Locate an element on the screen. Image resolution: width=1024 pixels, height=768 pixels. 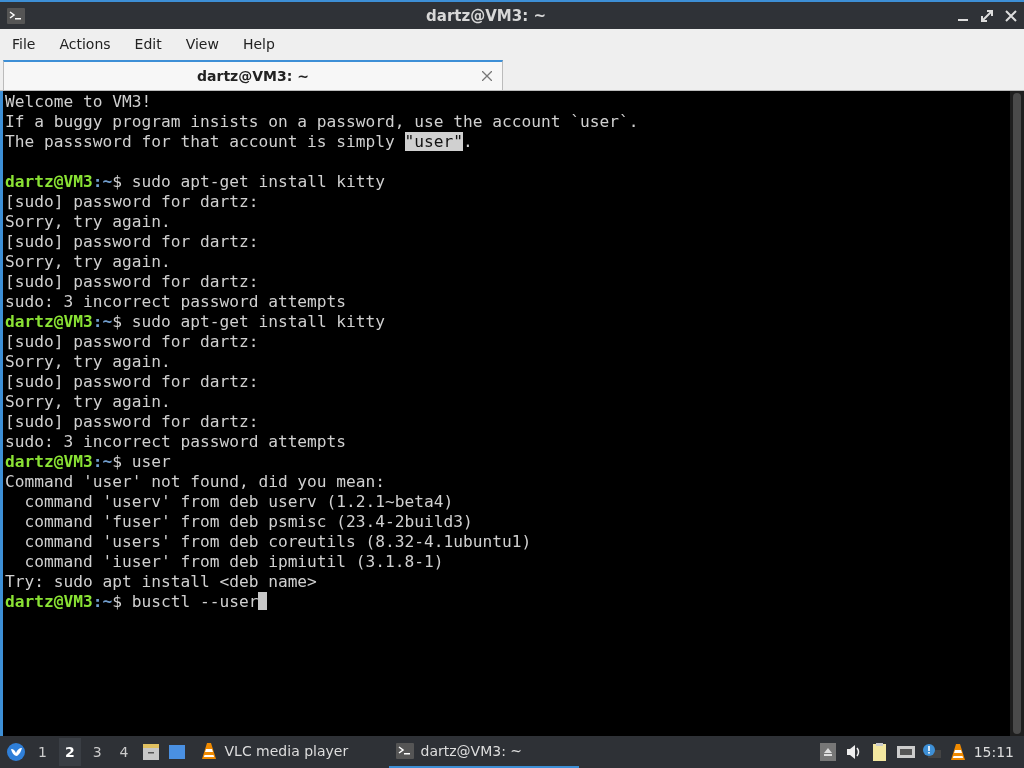
maximize-icon is located at coordinates (987, 15).